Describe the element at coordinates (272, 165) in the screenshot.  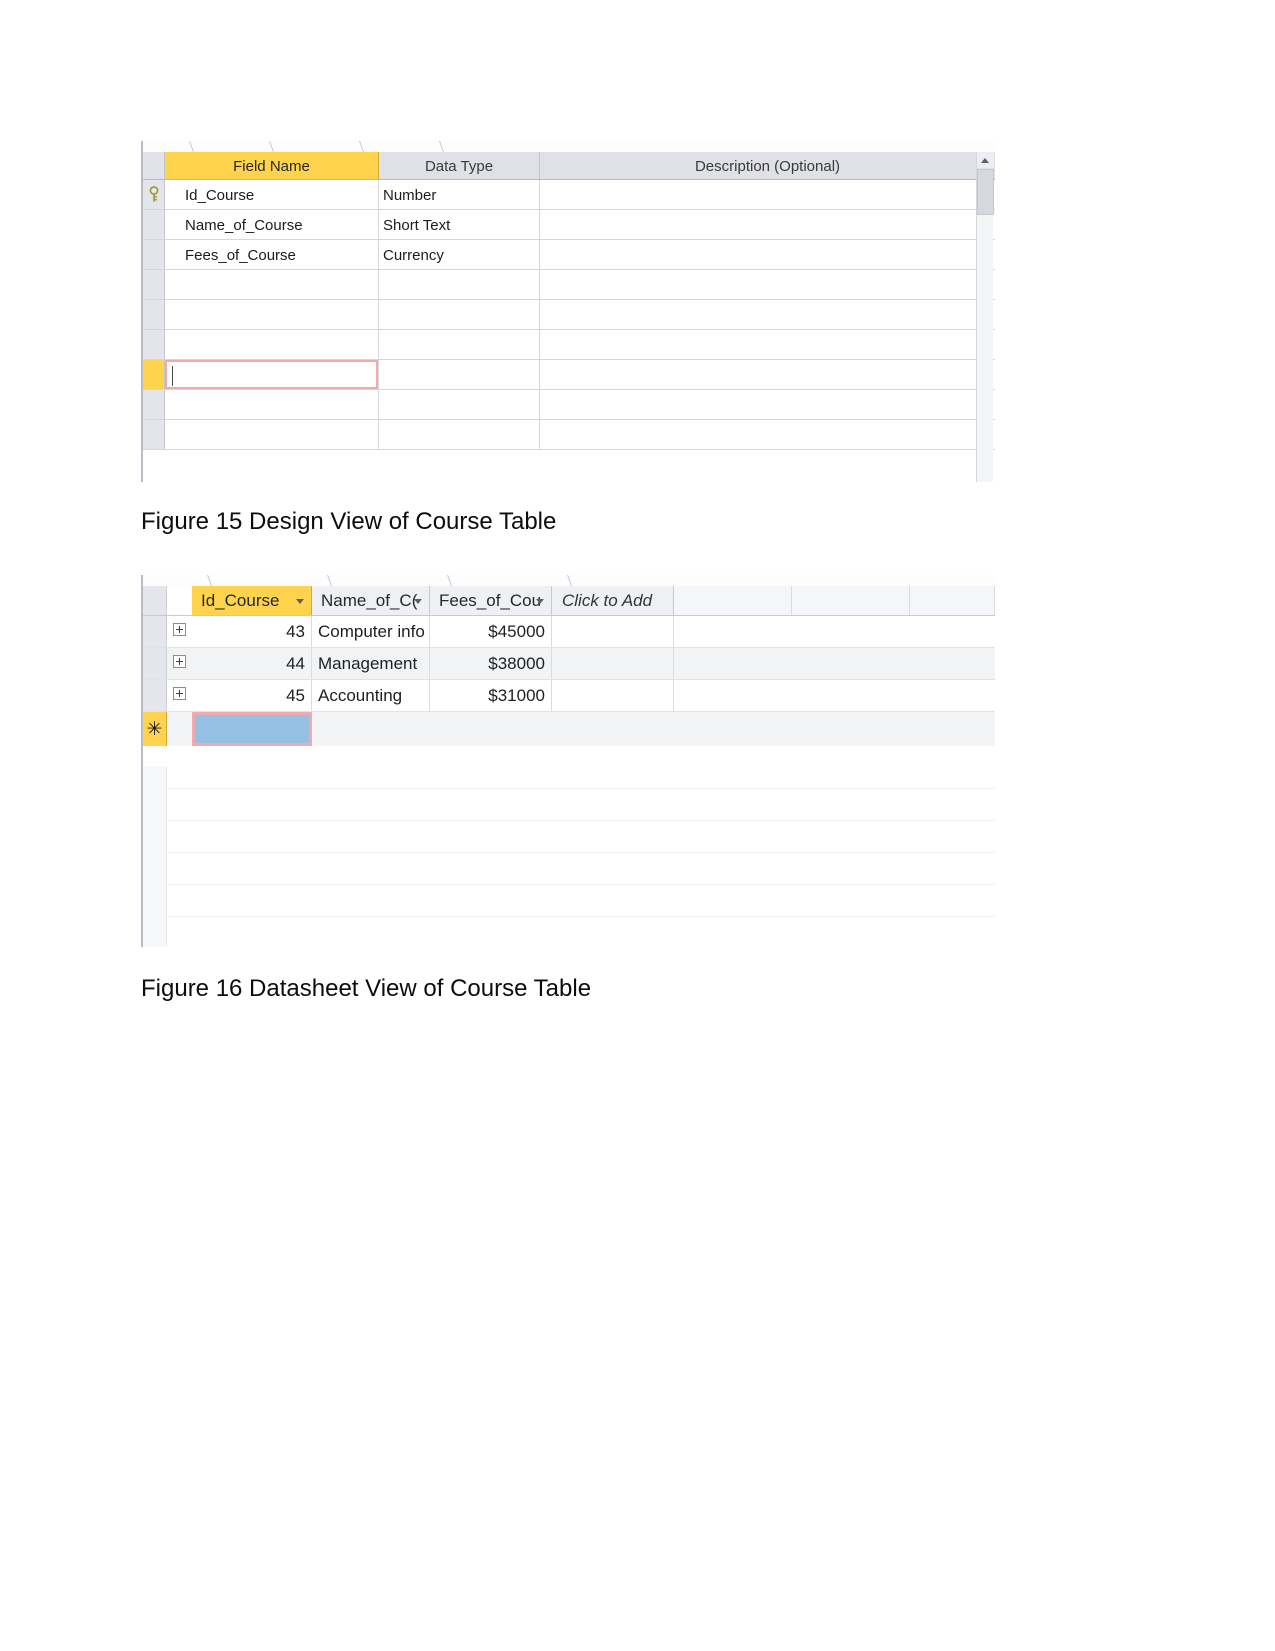
I see `column-header-field-name: Field Name` at that location.